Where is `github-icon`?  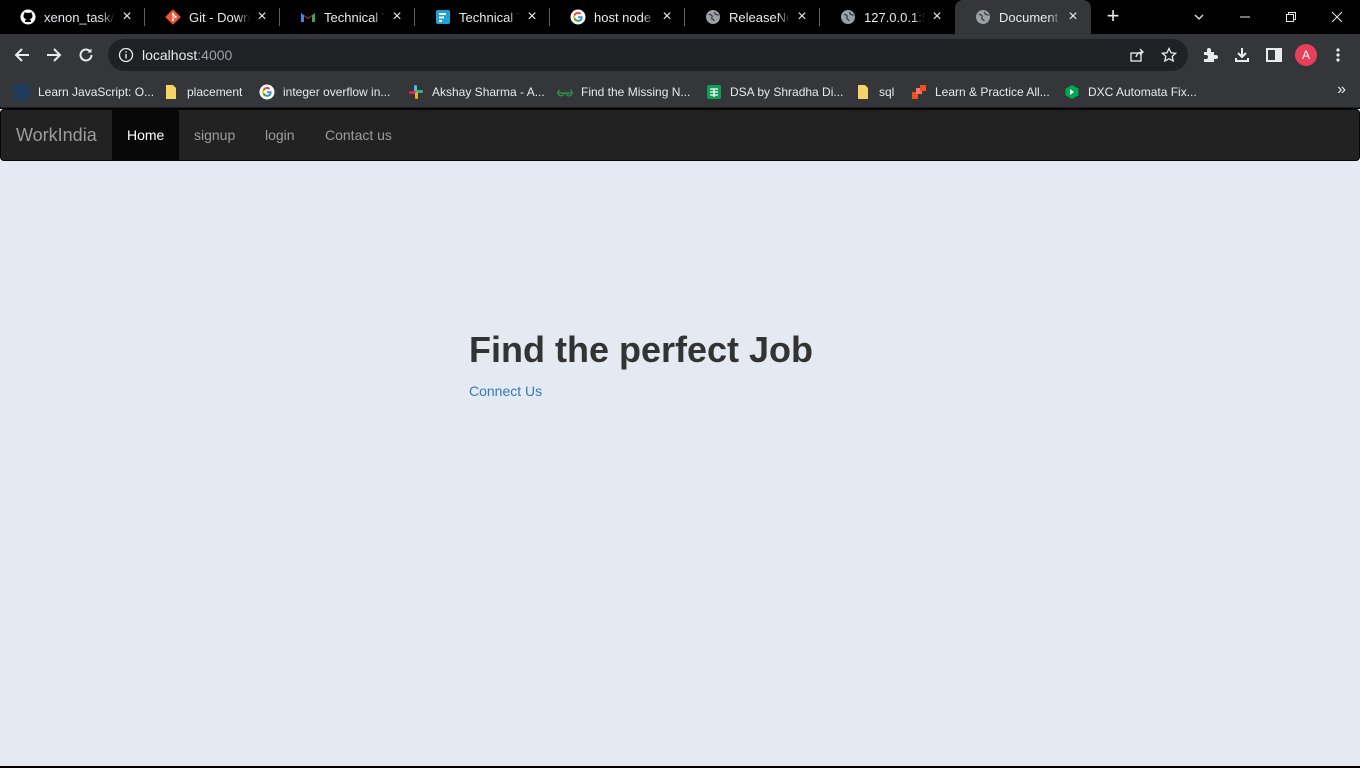 github-icon is located at coordinates (28, 17).